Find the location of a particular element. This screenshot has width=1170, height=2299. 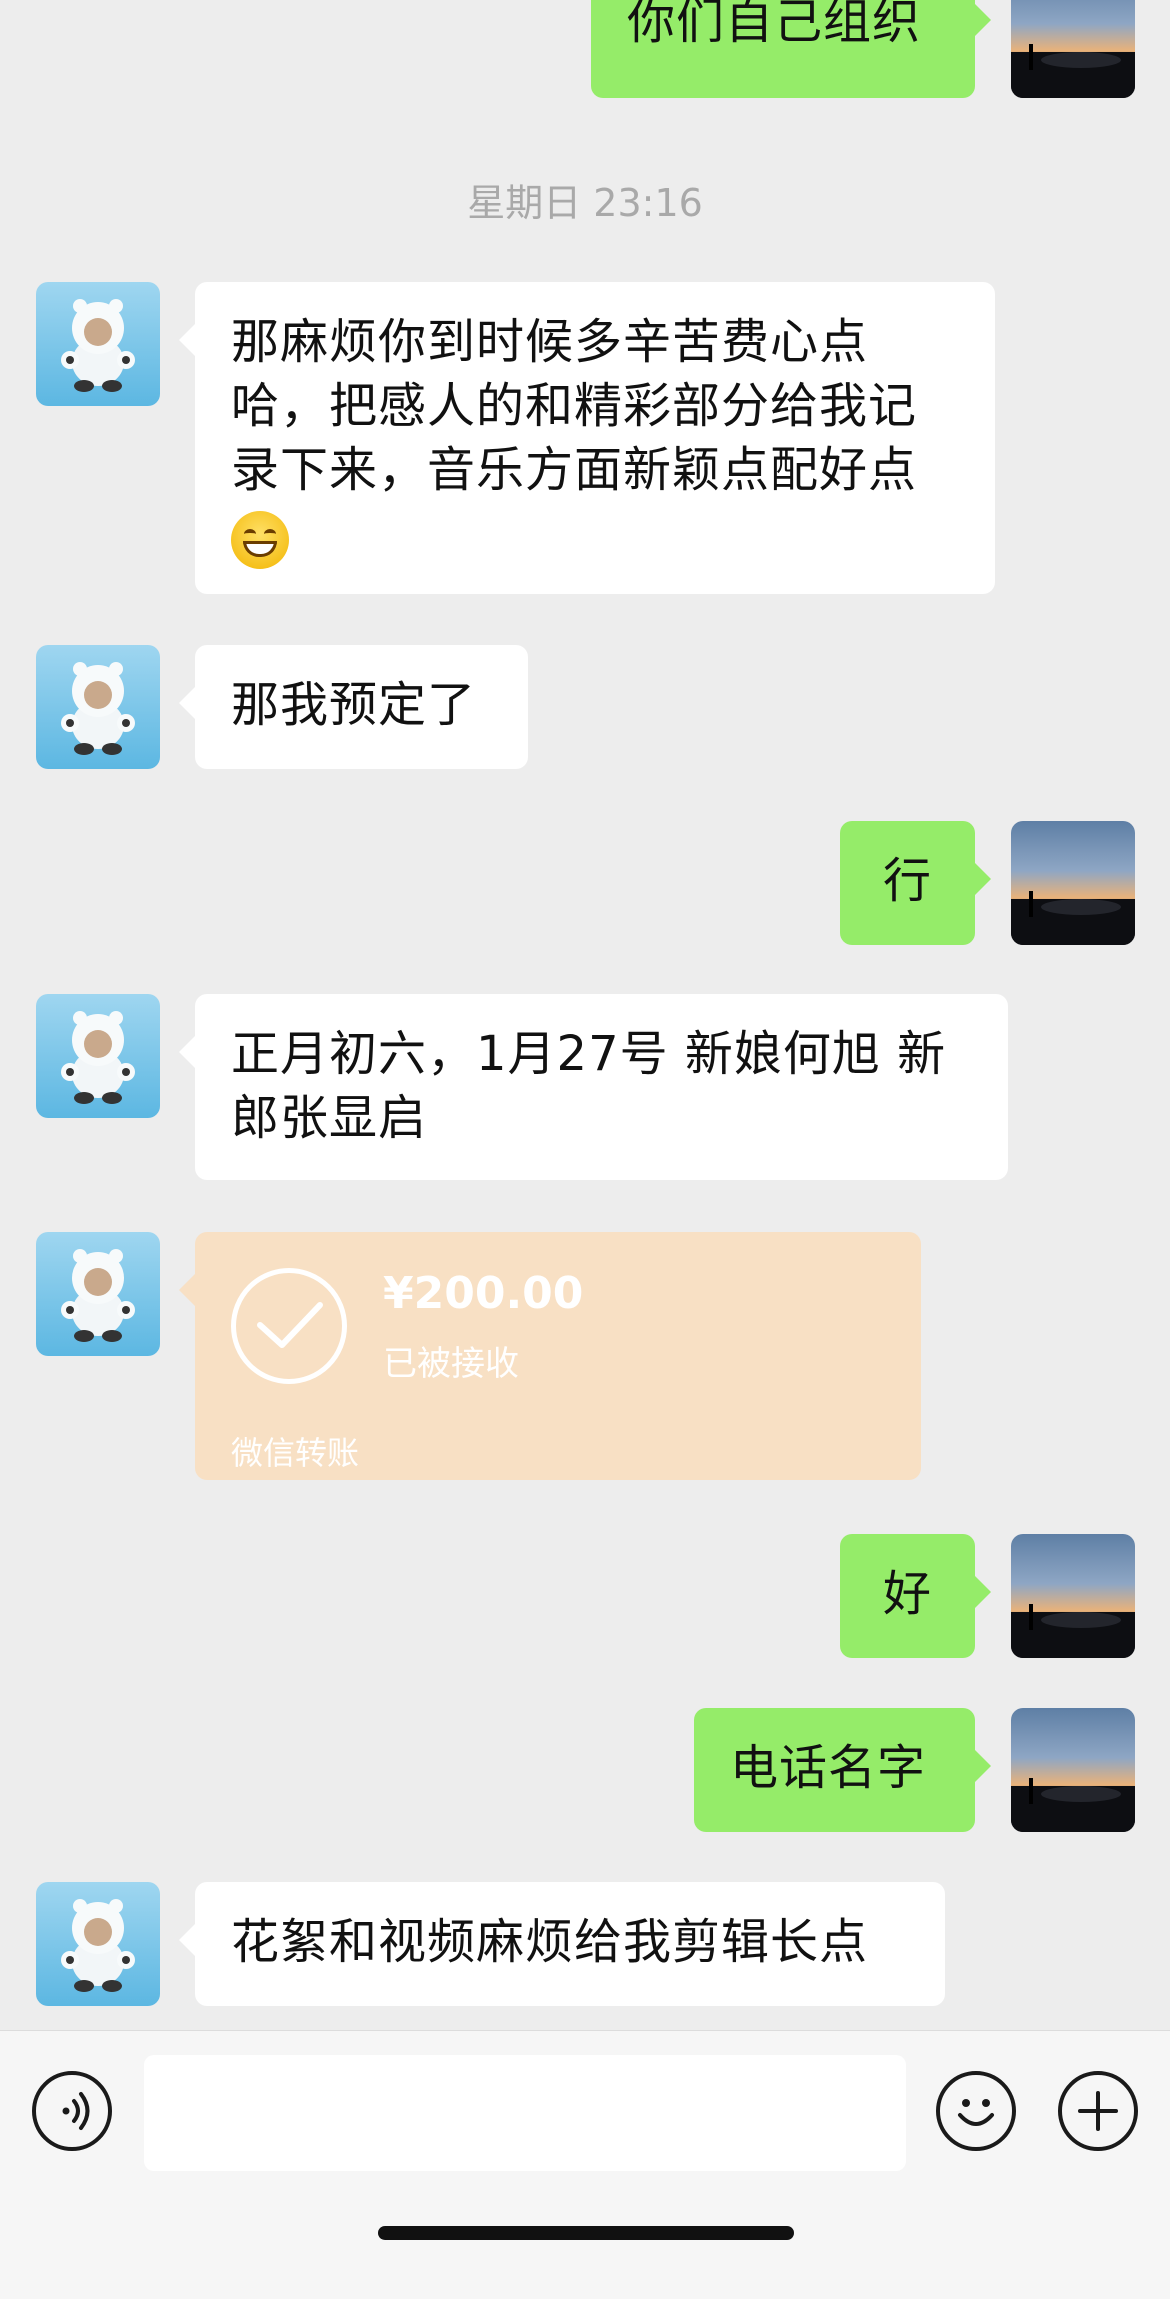

timestamp: 星期日 23:16 is located at coordinates (585, 203).